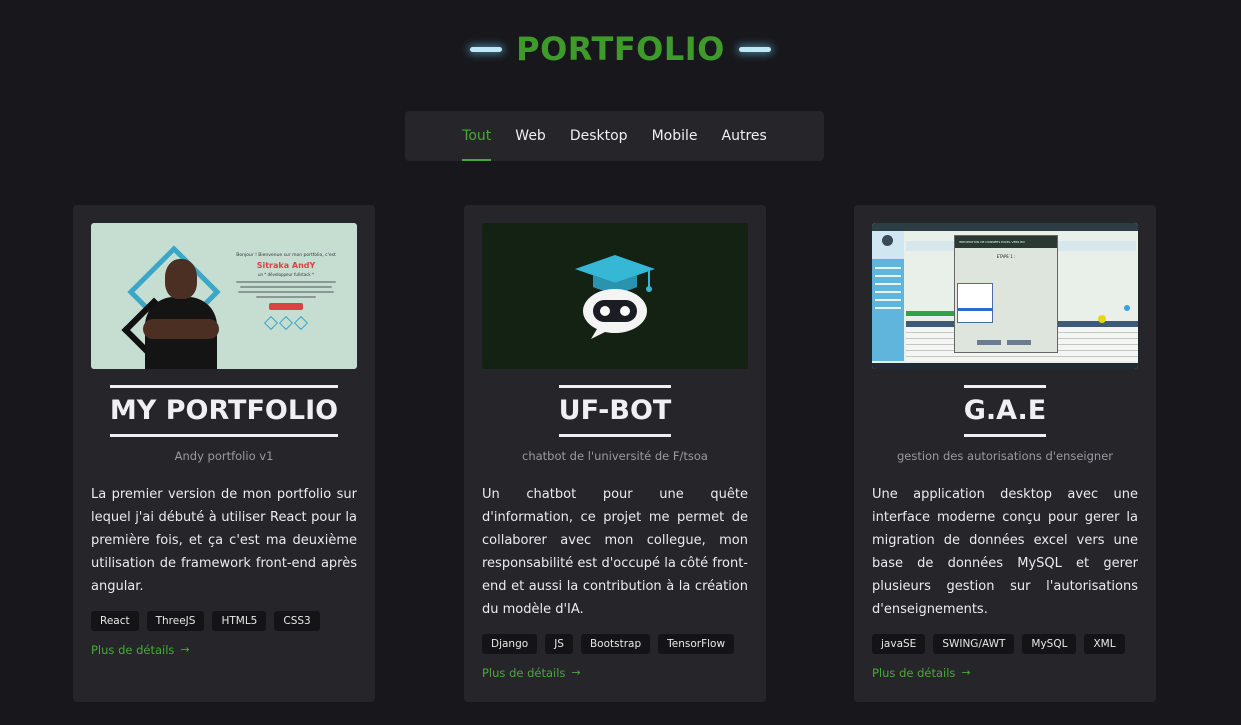 This screenshot has width=1241, height=725. Describe the element at coordinates (1049, 643) in the screenshot. I see `tech-tag: MySQL` at that location.